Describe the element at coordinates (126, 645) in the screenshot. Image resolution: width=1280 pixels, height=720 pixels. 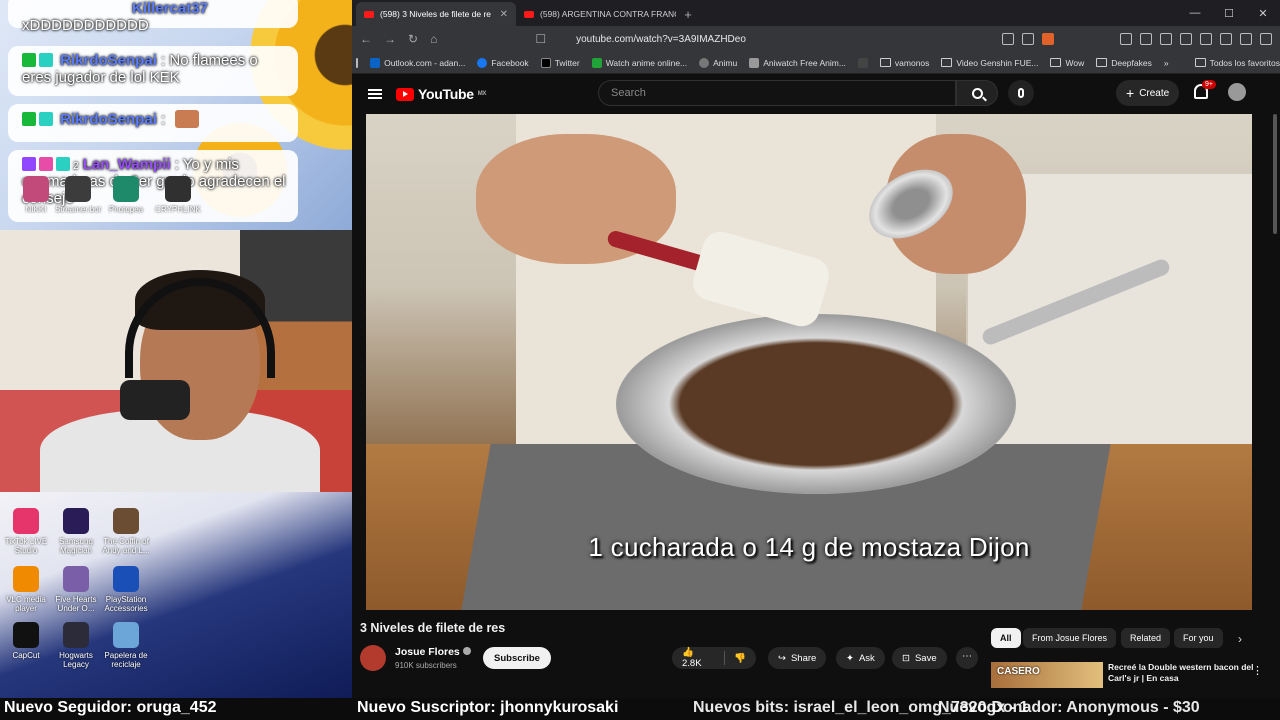
I see `desktop-icon: Papelera de reciclaje` at that location.